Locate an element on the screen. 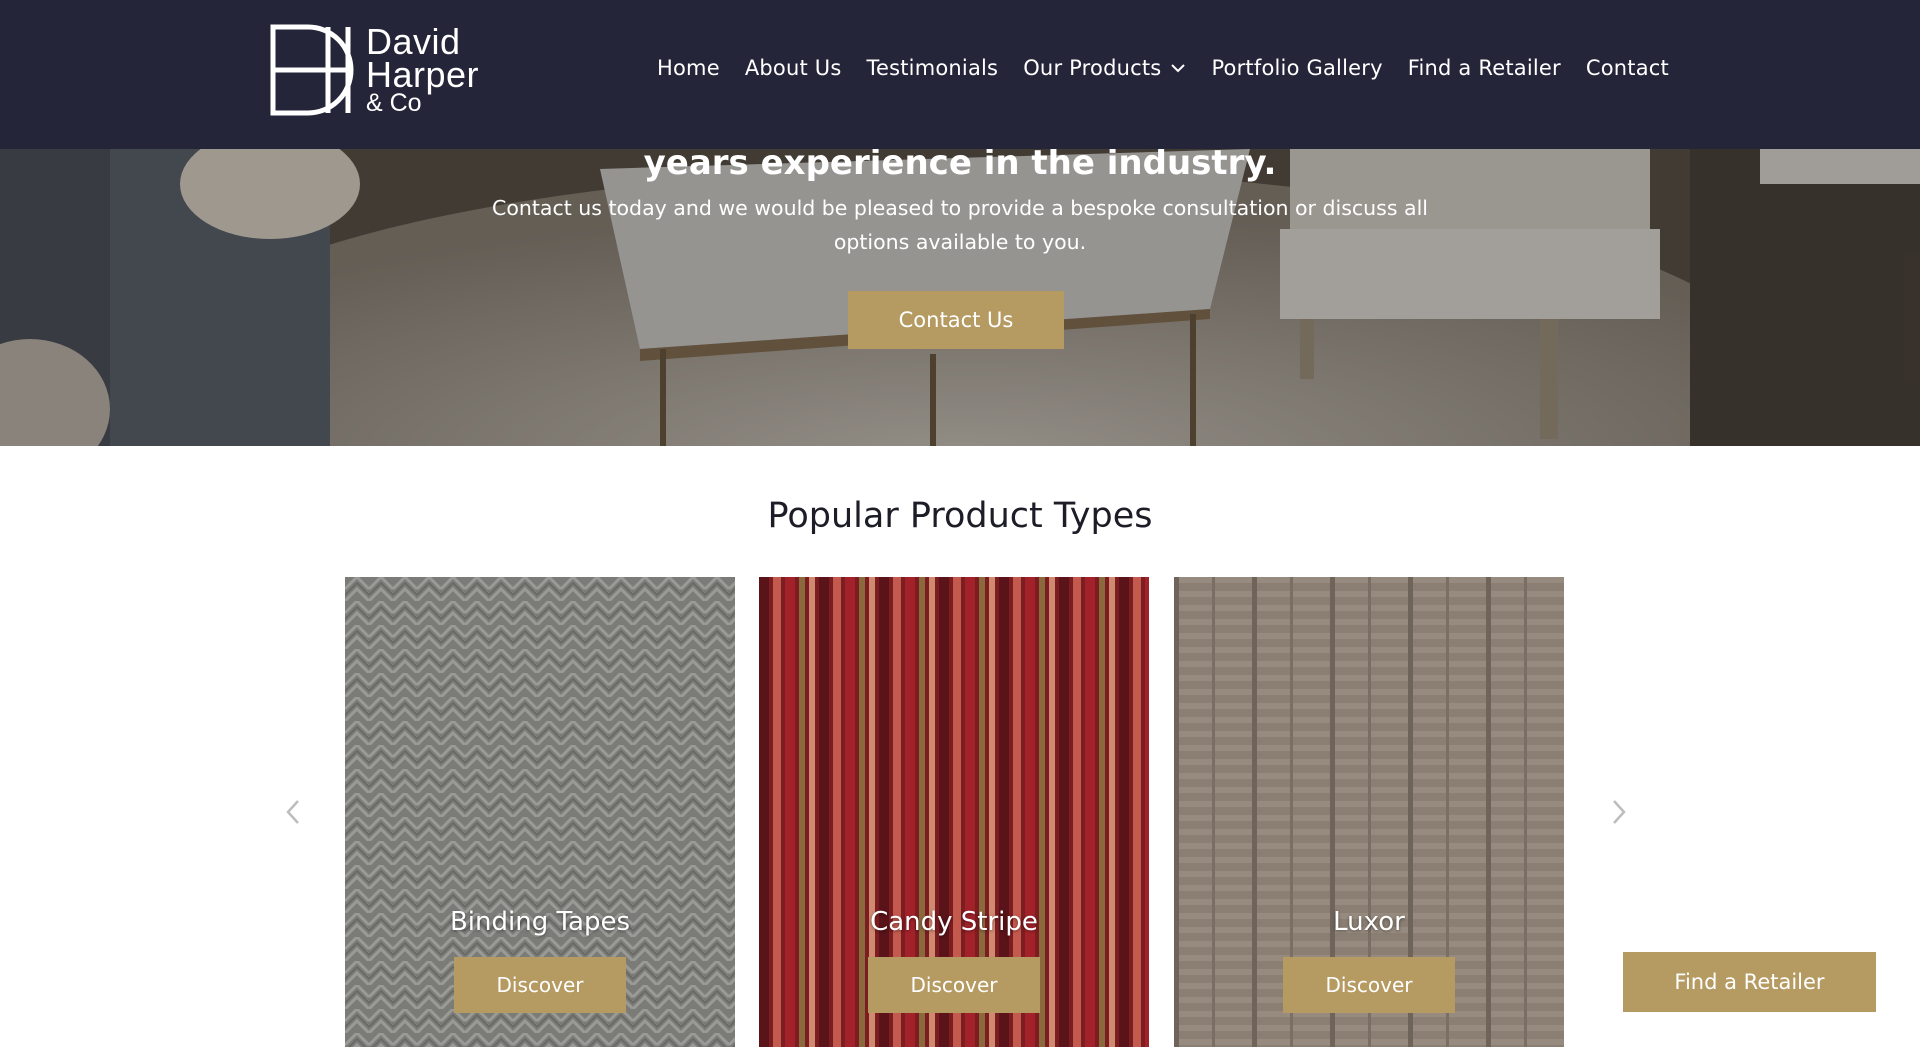  section-title: Popular Product Types is located at coordinates (960, 516).